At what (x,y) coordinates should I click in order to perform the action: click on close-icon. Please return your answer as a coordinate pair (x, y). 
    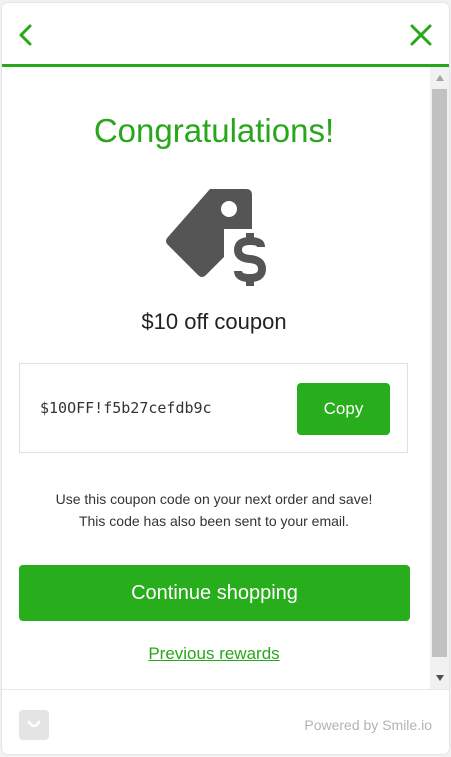
    Looking at the image, I should click on (421, 35).